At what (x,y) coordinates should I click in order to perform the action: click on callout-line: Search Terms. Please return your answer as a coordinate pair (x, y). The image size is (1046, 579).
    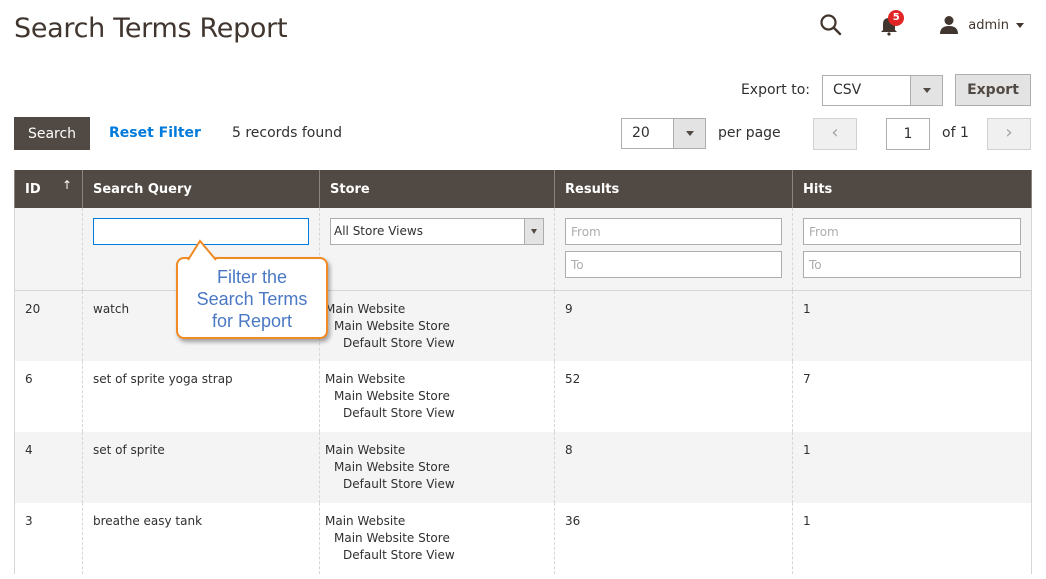
    Looking at the image, I should click on (252, 299).